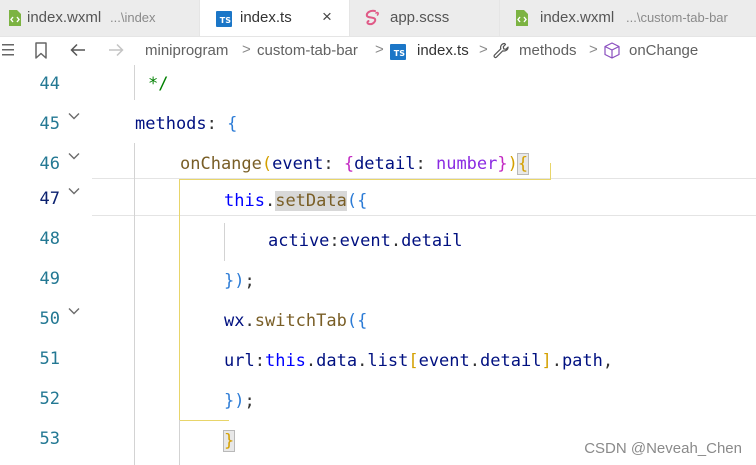  I want to click on code-line-49: 49 });, so click(378, 280).